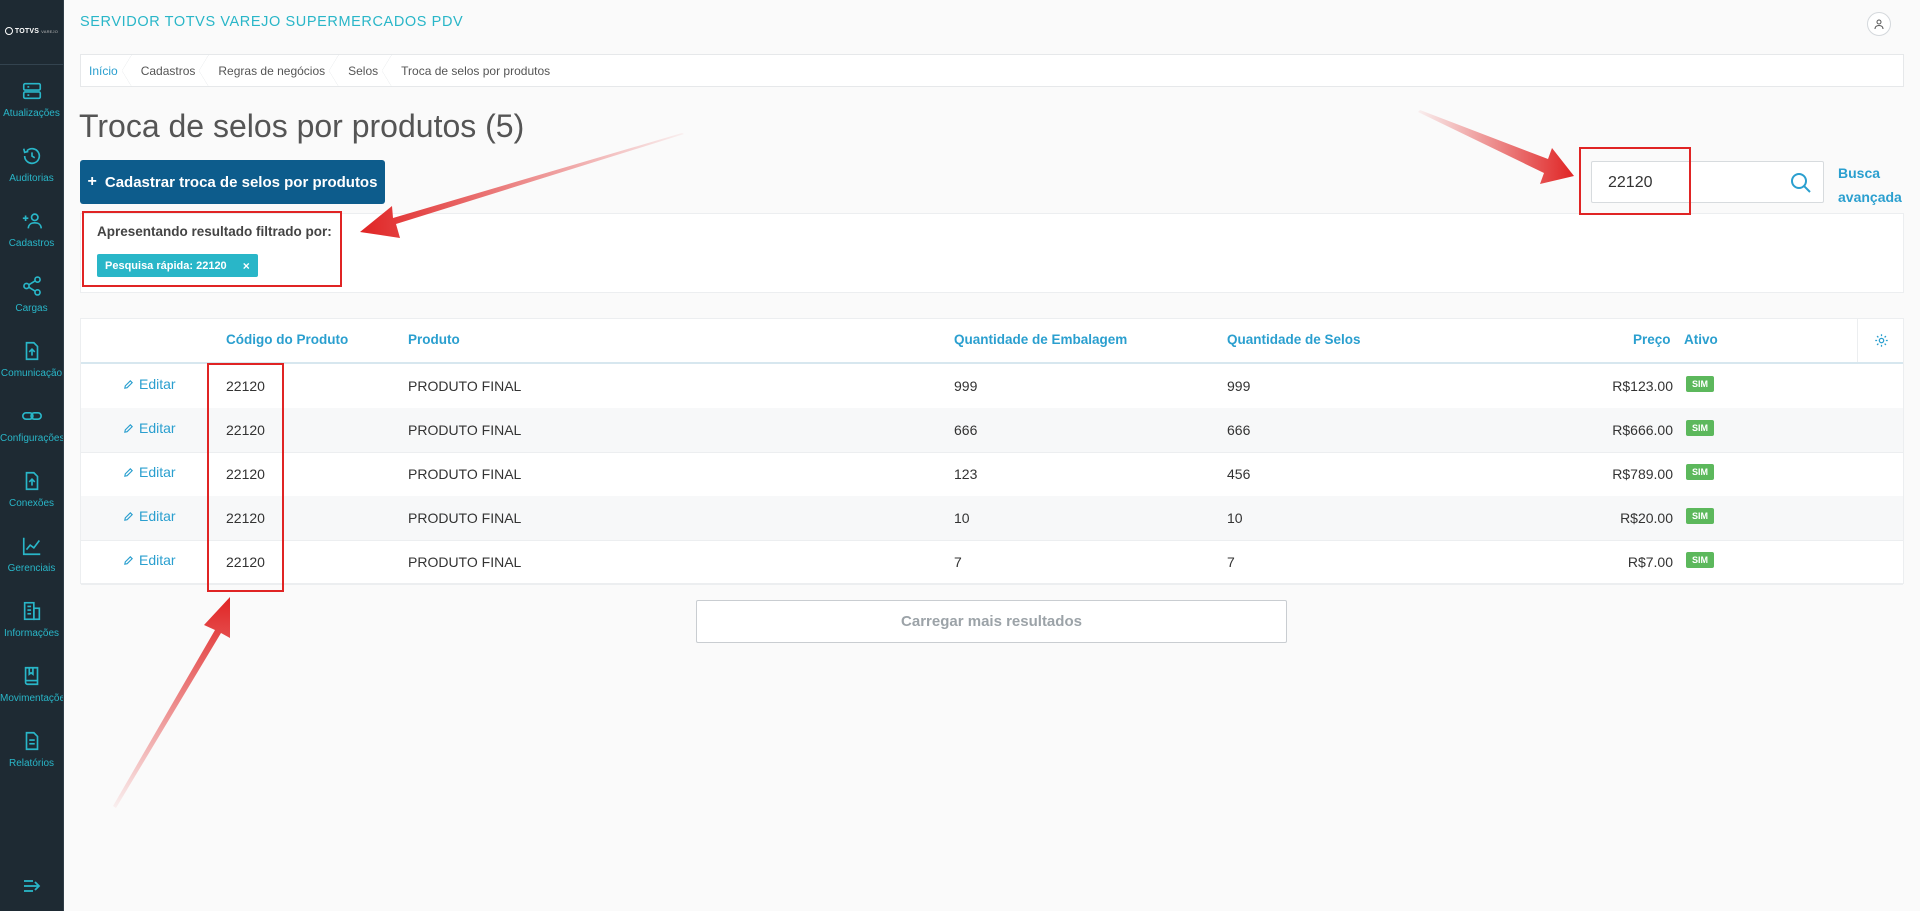 Image resolution: width=1920 pixels, height=911 pixels. I want to click on load-more-button: Carregar mais resultados, so click(991, 621).